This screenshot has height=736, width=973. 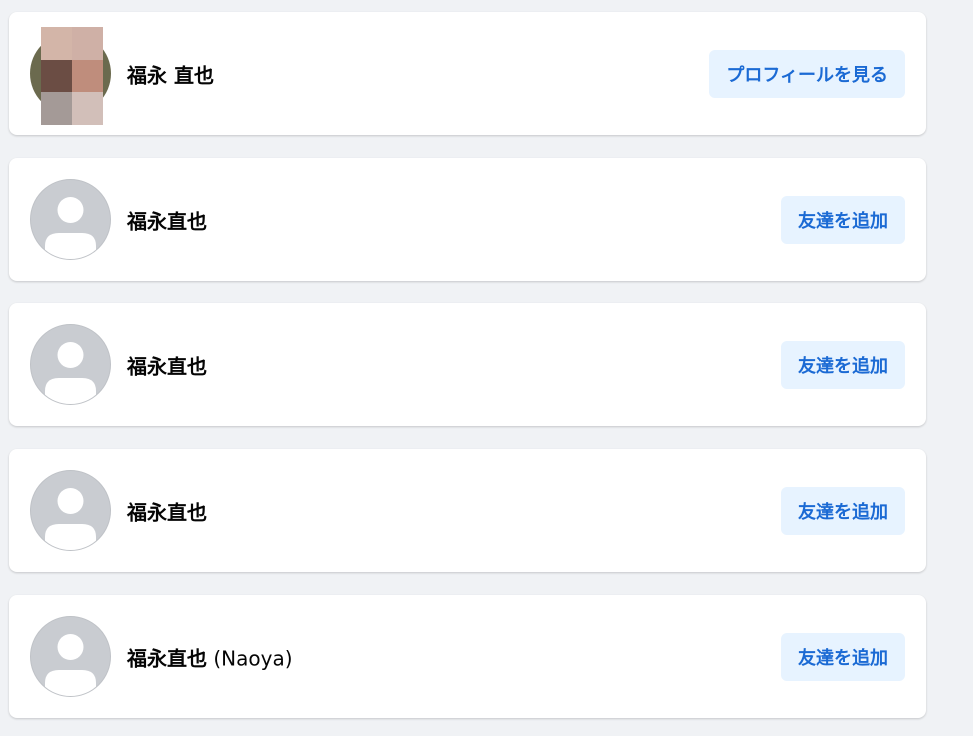 I want to click on profile-photo-avatar, so click(x=70, y=76).